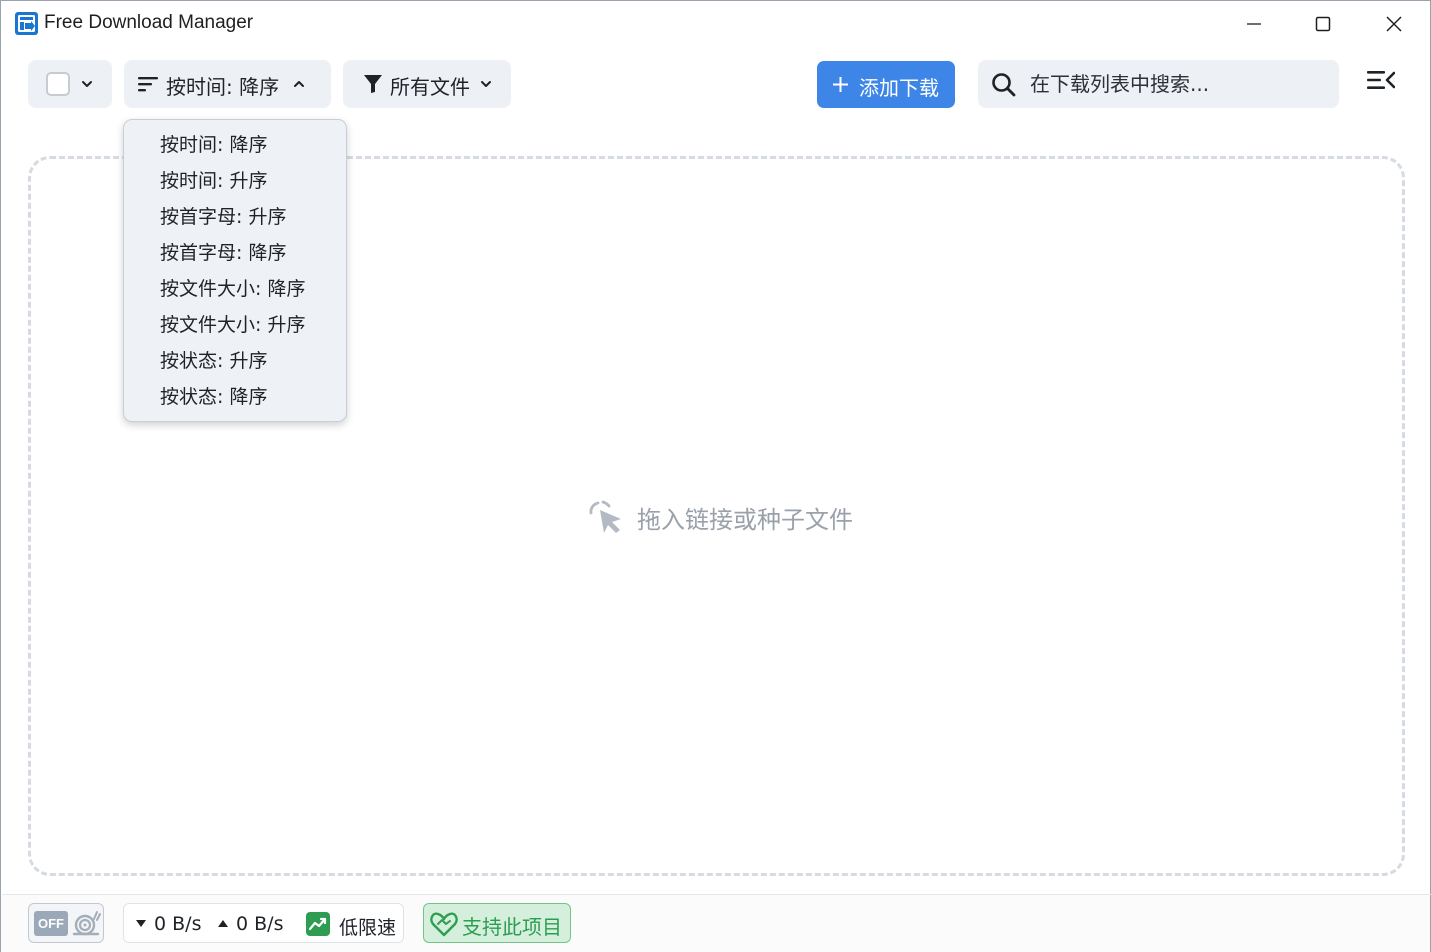 The width and height of the screenshot is (1431, 952). I want to click on filter-dropdown-button: 所有文件, so click(427, 84).